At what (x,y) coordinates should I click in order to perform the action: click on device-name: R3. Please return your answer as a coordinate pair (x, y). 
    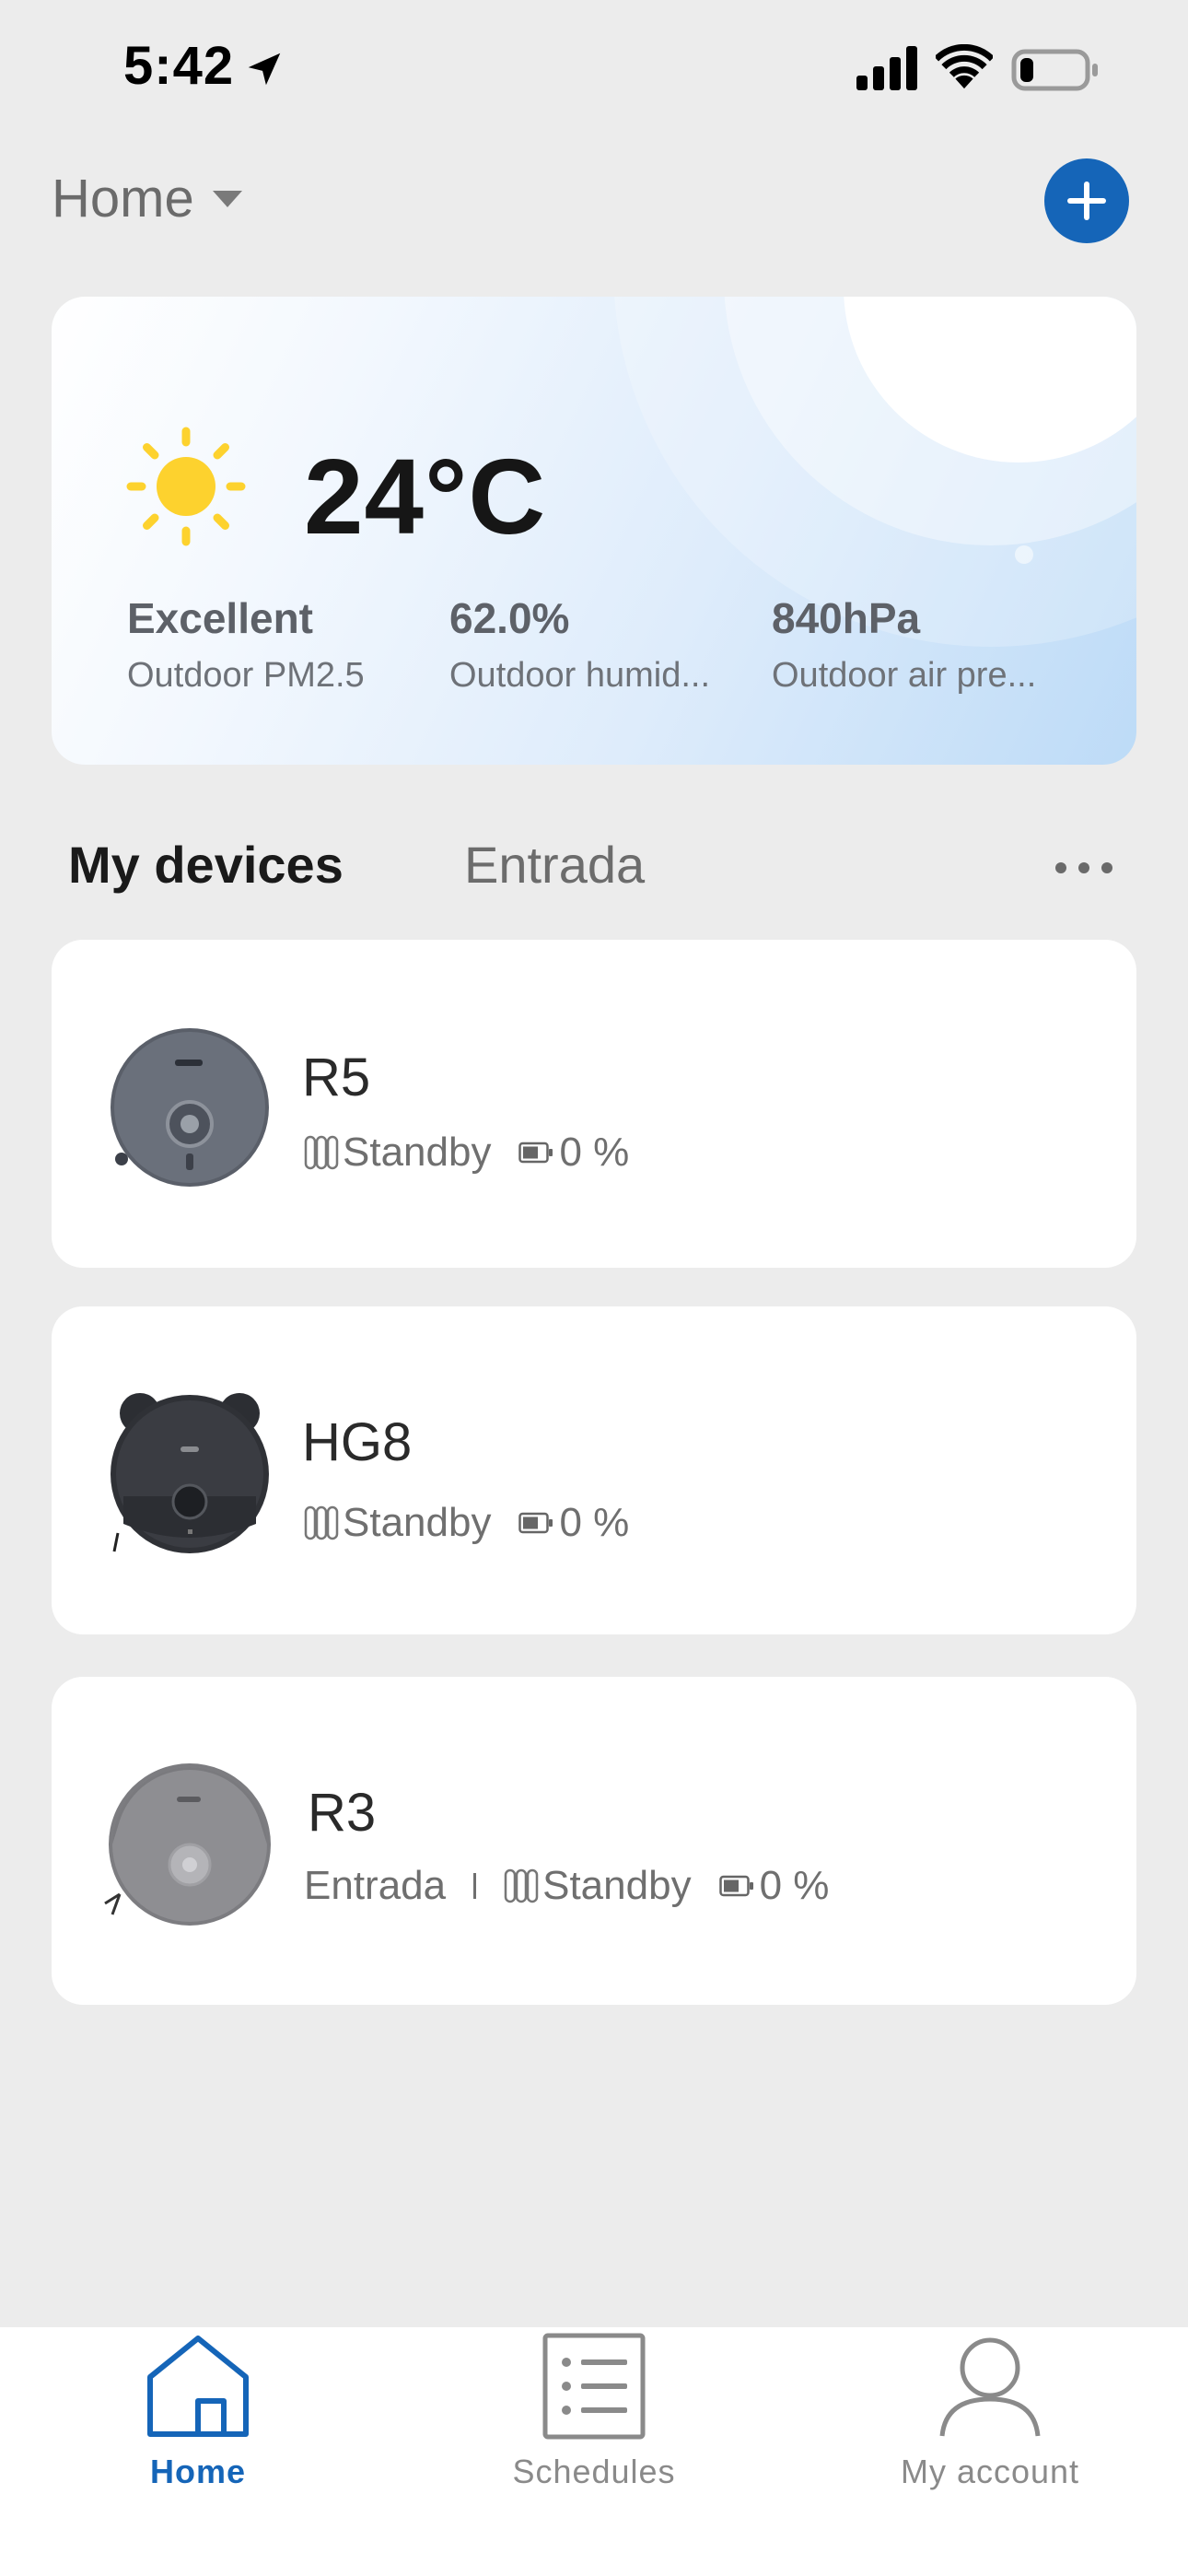
    Looking at the image, I should click on (342, 1813).